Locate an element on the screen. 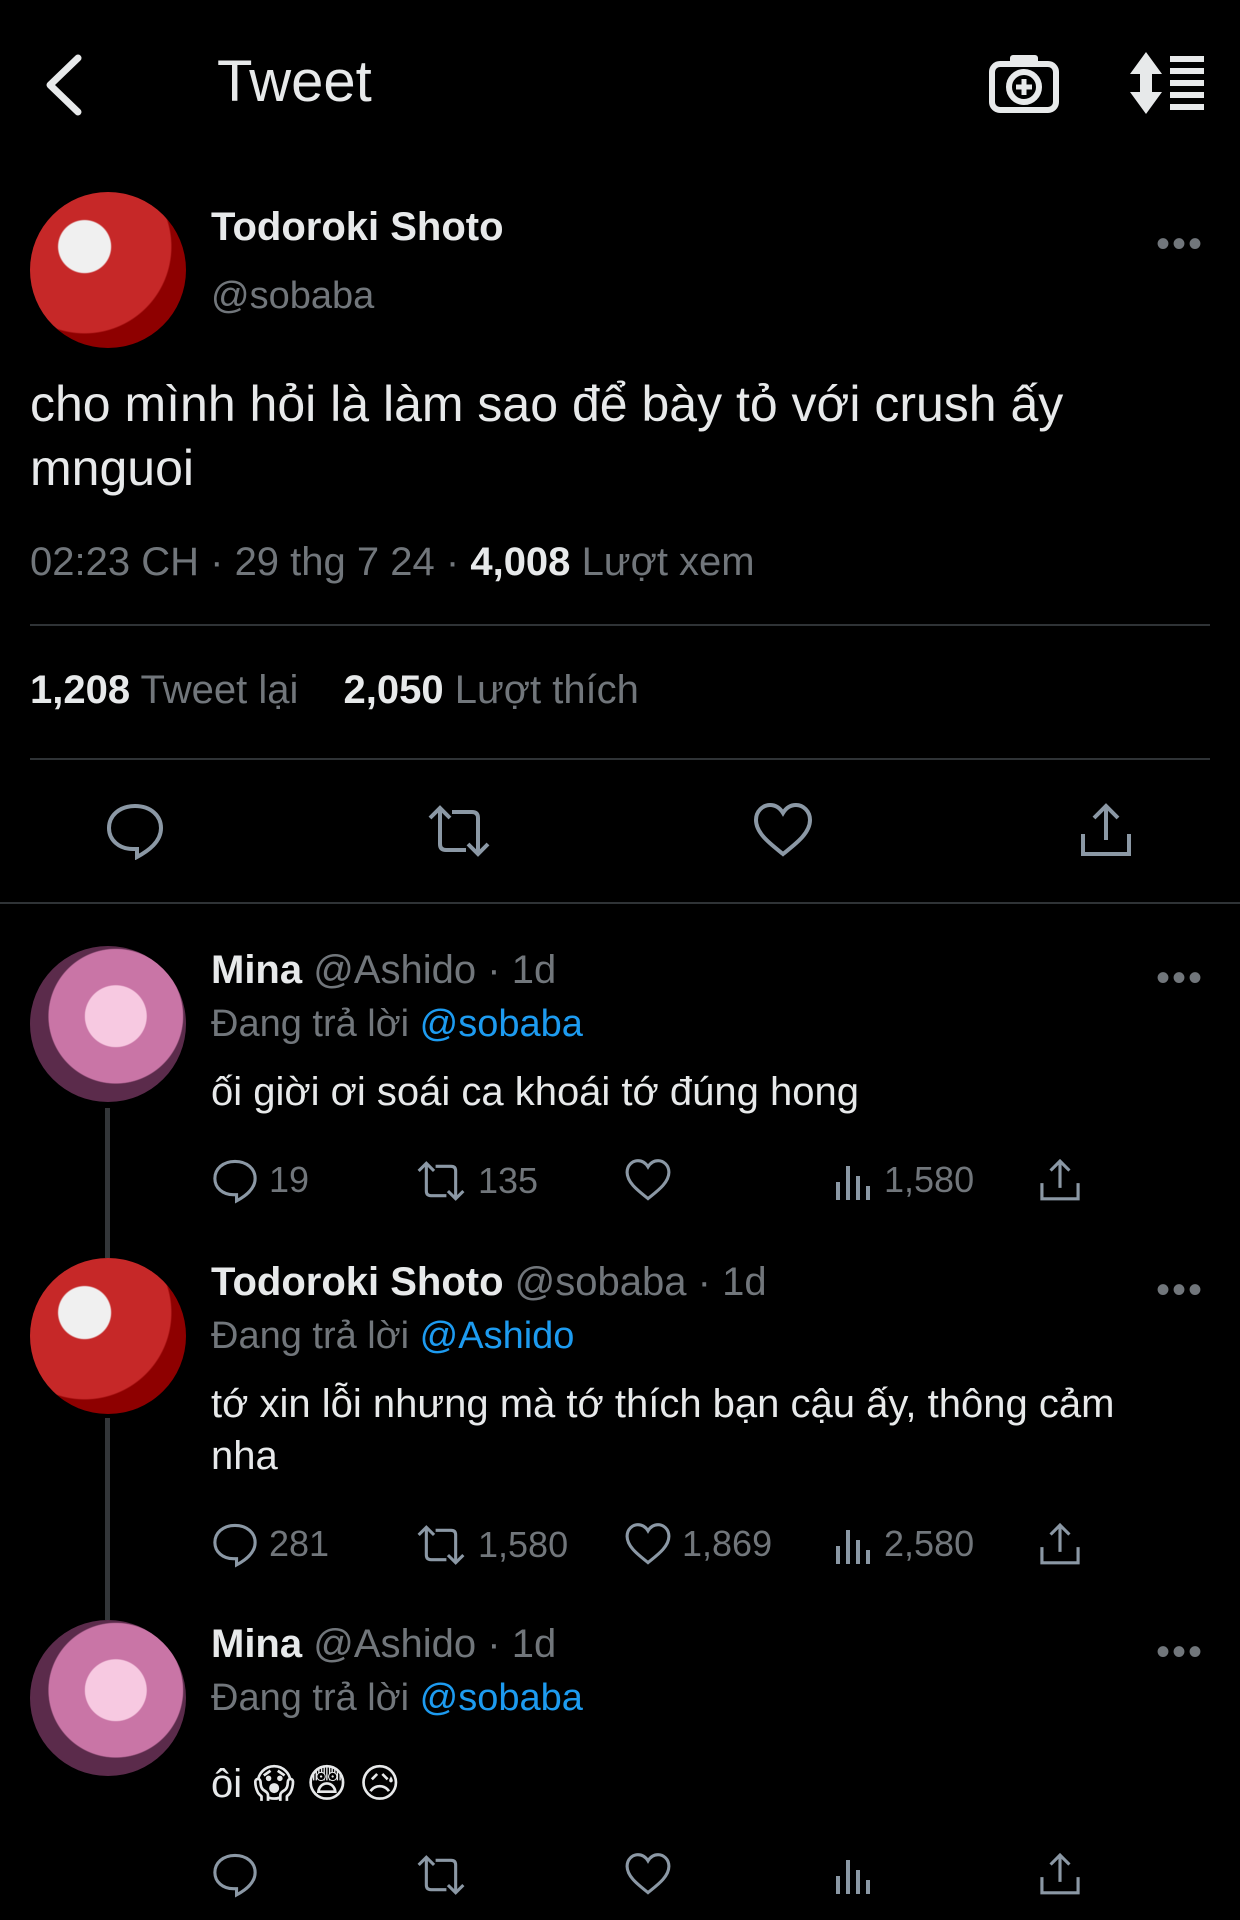 The width and height of the screenshot is (1240, 1920). views-button: 2,580 is located at coordinates (904, 1544).